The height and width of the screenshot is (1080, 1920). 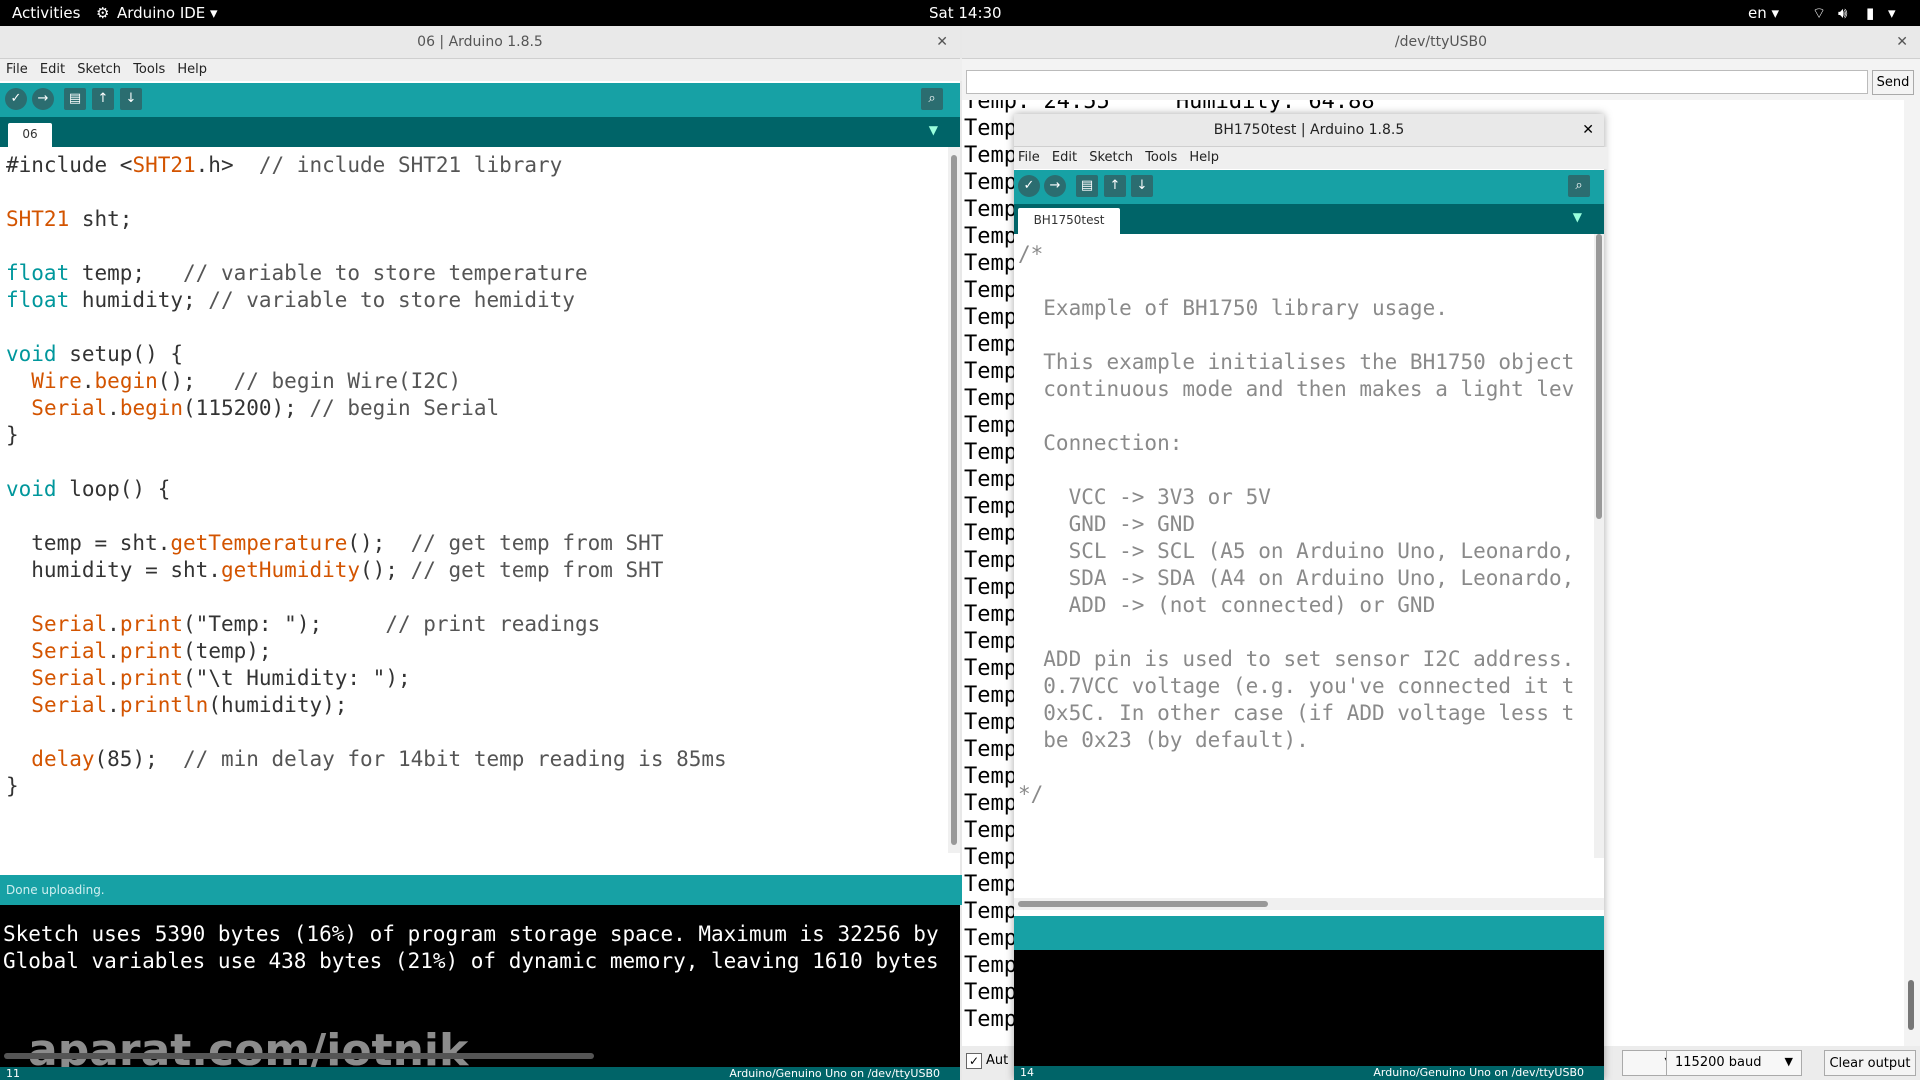 I want to click on verify-check-icon: ✓, so click(x=16, y=99).